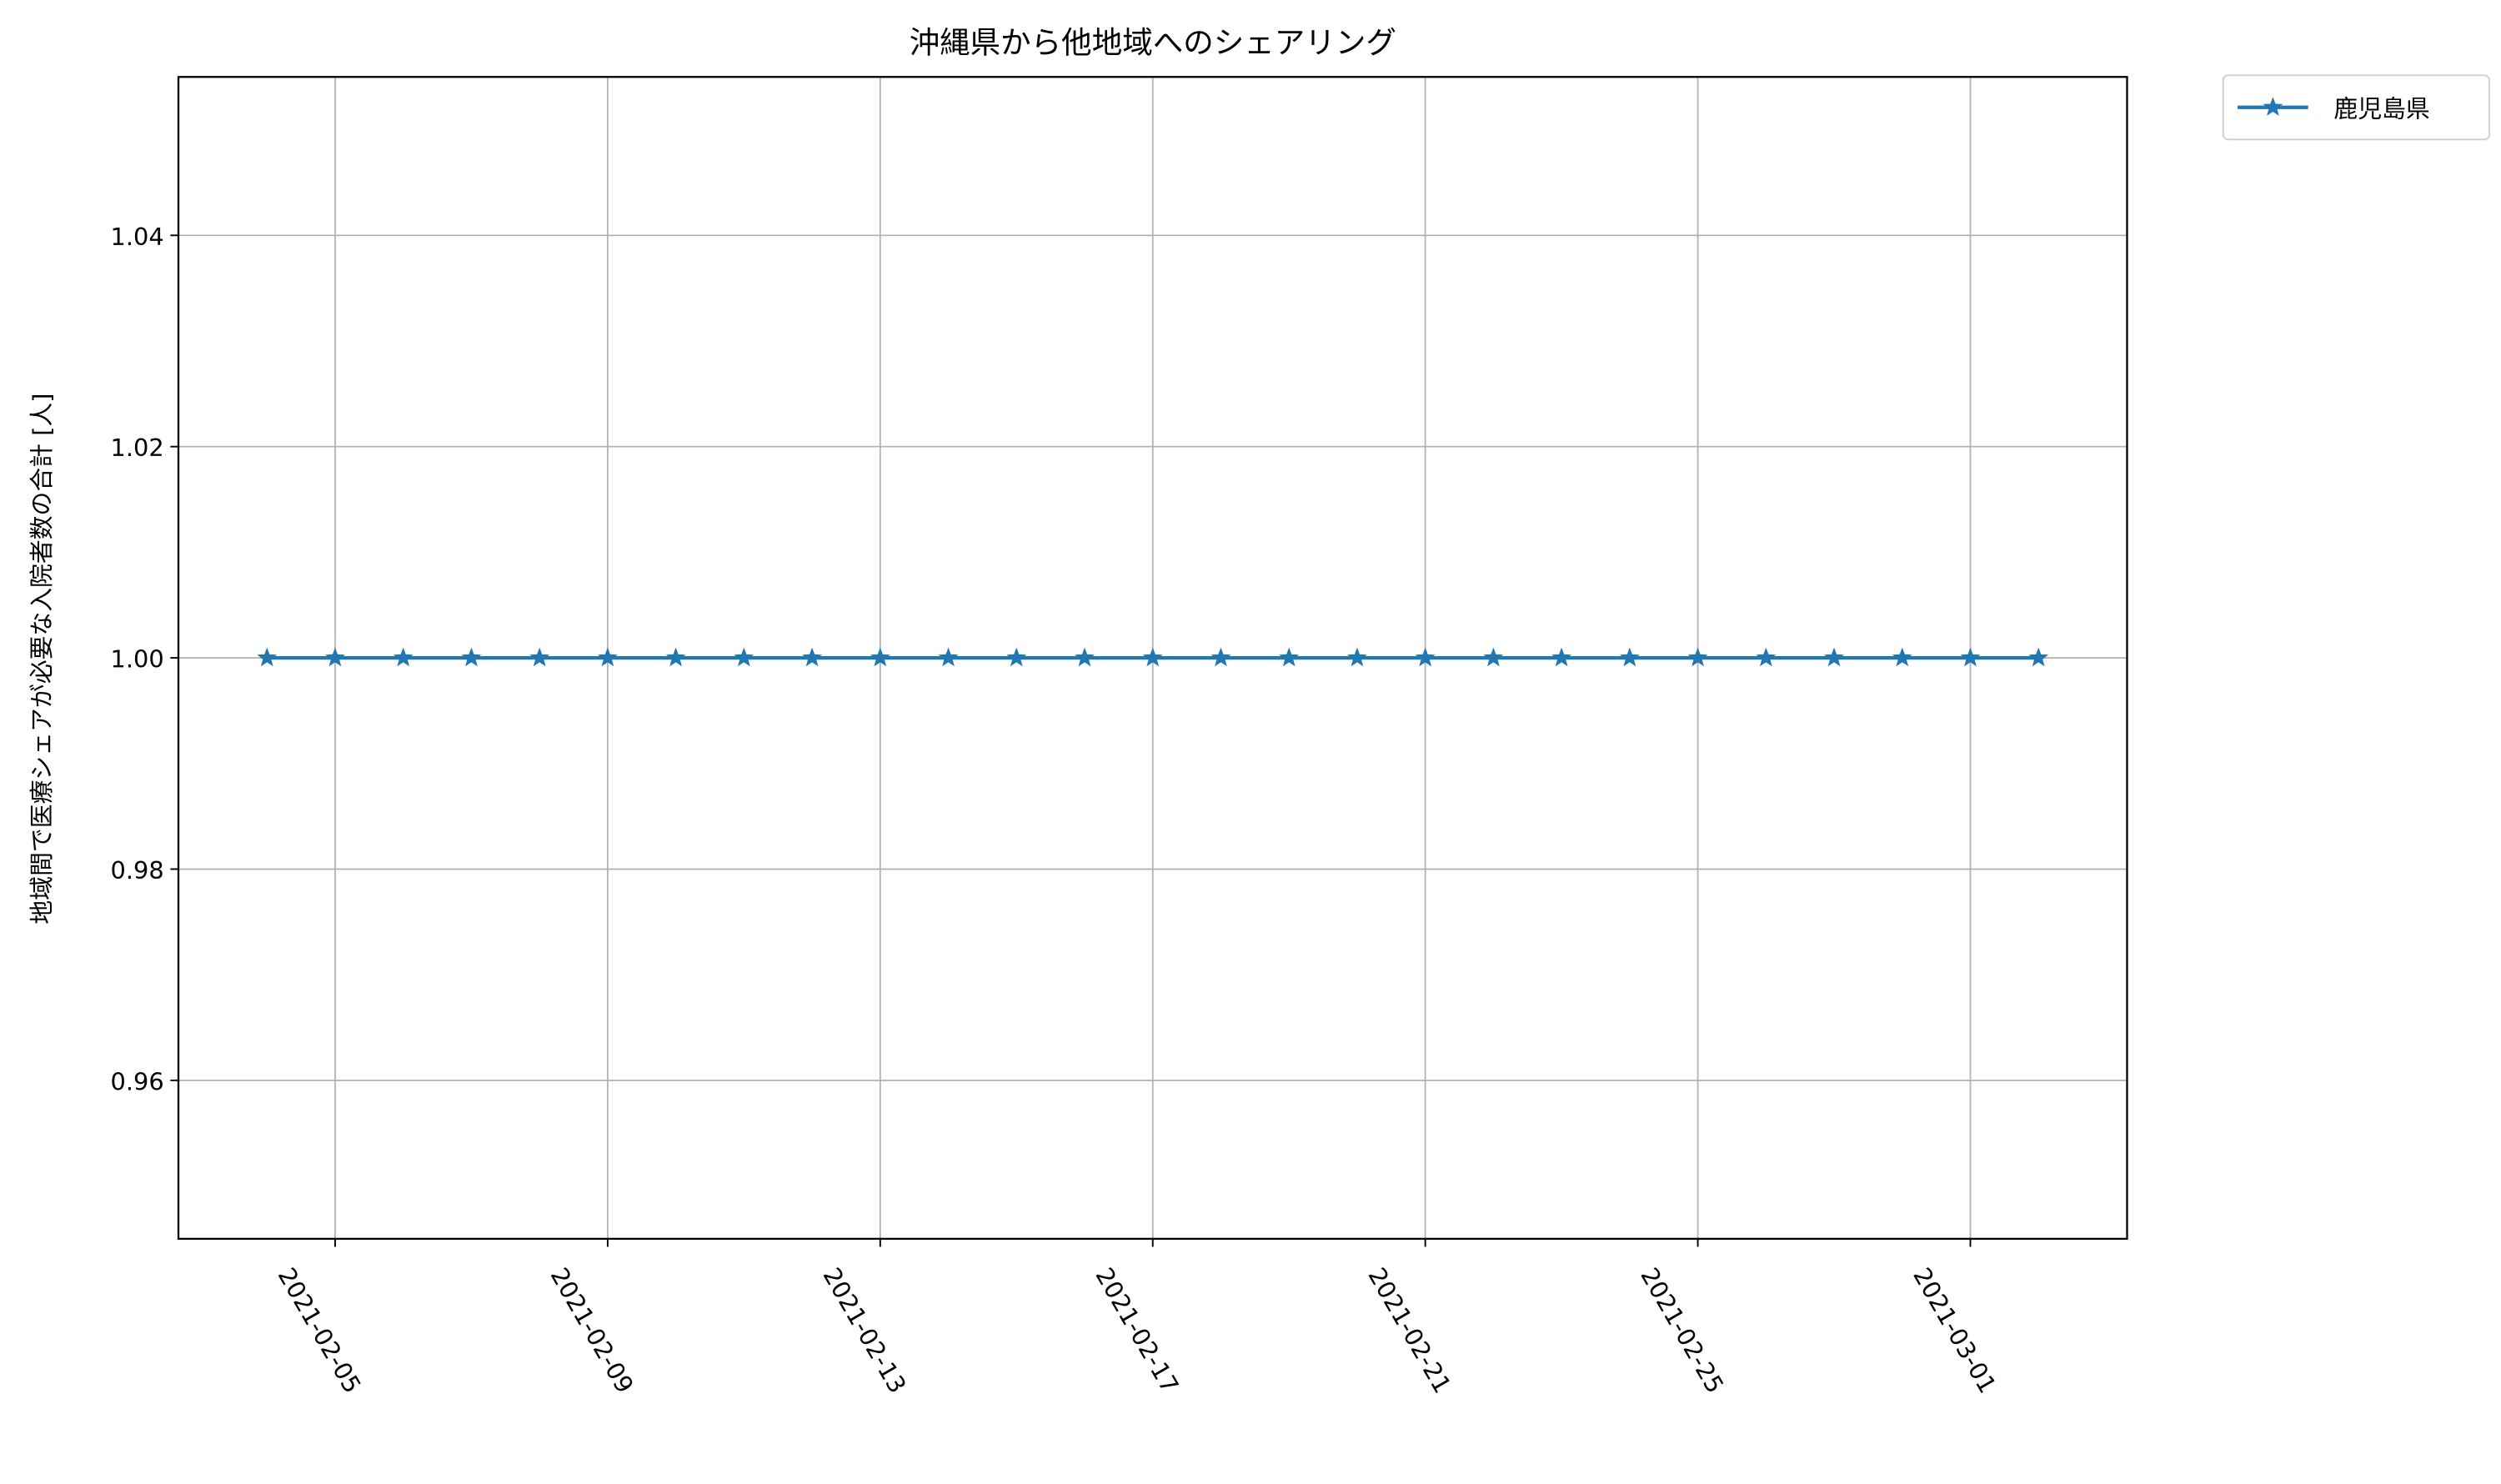  I want to click on x-tick-label: 2021-02-25, so click(1682, 1330).